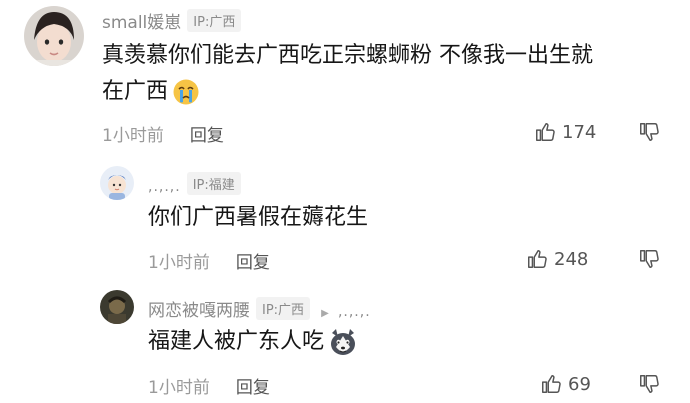 Image resolution: width=690 pixels, height=403 pixels. I want to click on ip-badge: IP:福建, so click(213, 183).